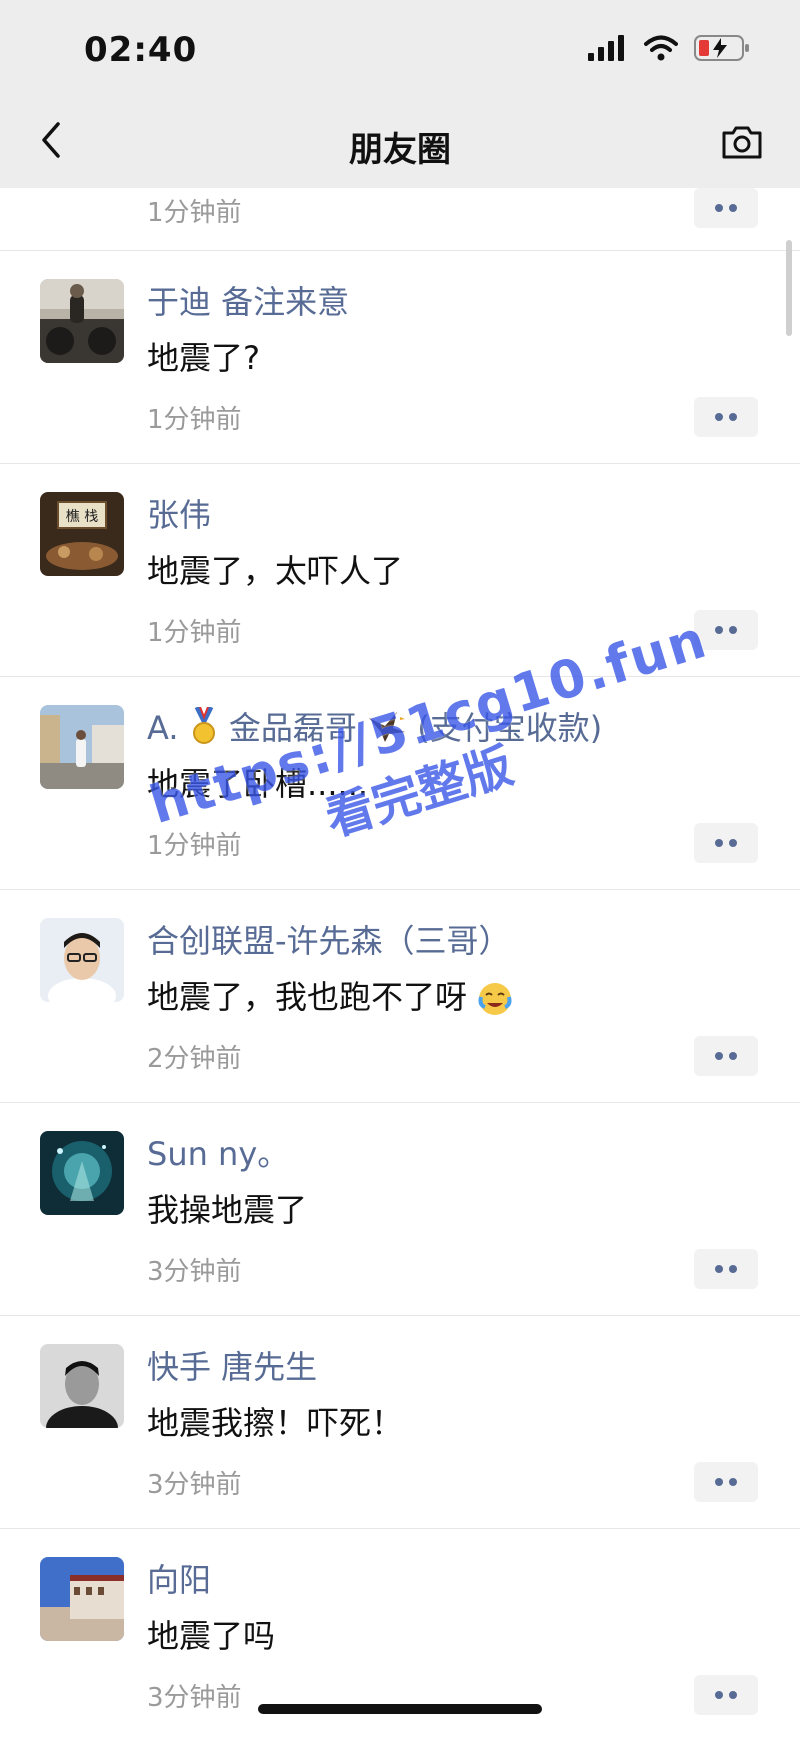 The image size is (800, 1741). I want to click on wifi-icon, so click(661, 50).